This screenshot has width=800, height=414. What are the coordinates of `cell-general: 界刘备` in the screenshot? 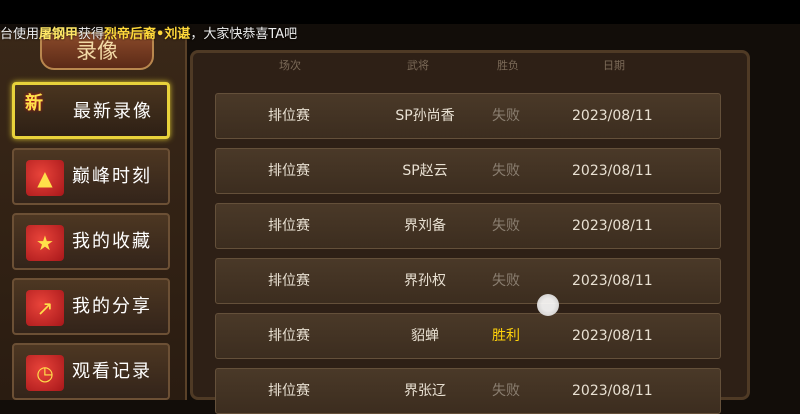 It's located at (425, 226).